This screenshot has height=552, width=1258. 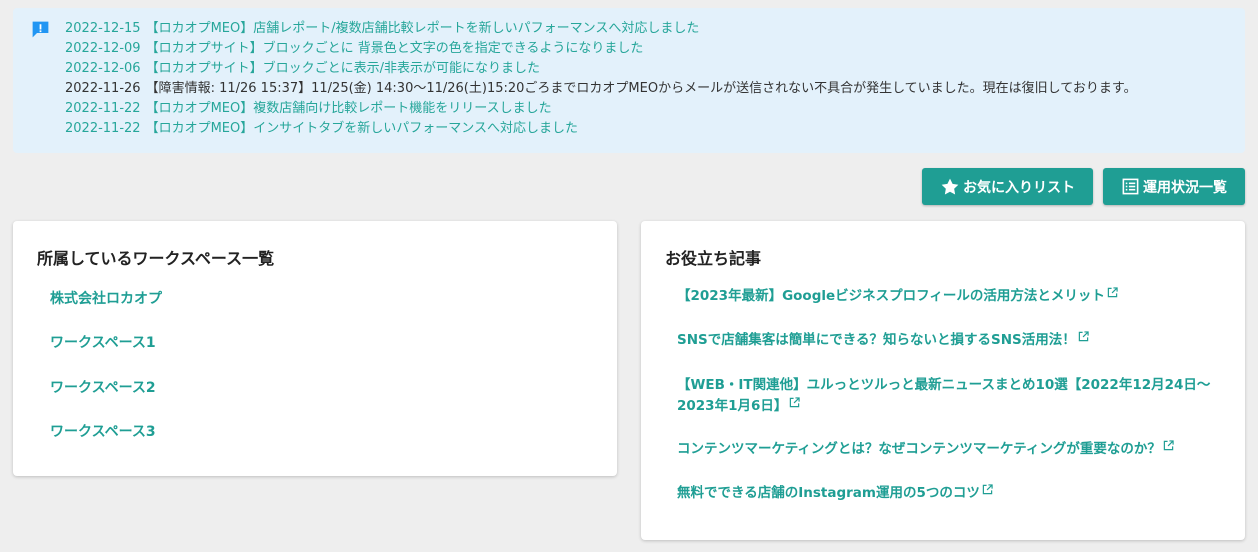 What do you see at coordinates (106, 298) in the screenshot?
I see `workspace-link: 株式会社ロカオプ` at bounding box center [106, 298].